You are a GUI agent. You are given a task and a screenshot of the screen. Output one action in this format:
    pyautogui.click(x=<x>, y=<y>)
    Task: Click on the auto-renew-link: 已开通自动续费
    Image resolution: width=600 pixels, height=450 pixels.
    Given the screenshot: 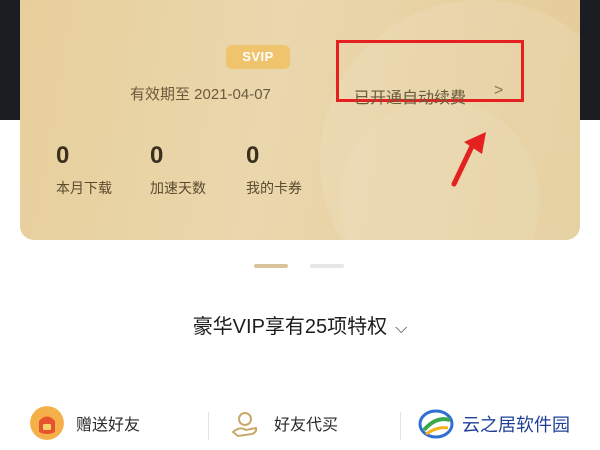 What is the action you would take?
    pyautogui.click(x=410, y=96)
    